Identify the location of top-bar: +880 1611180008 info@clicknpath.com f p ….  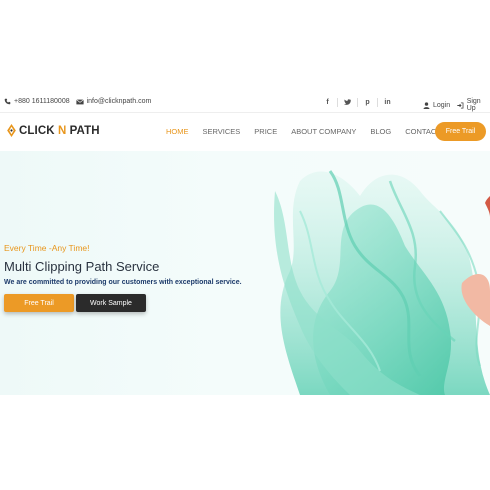
(245, 103).